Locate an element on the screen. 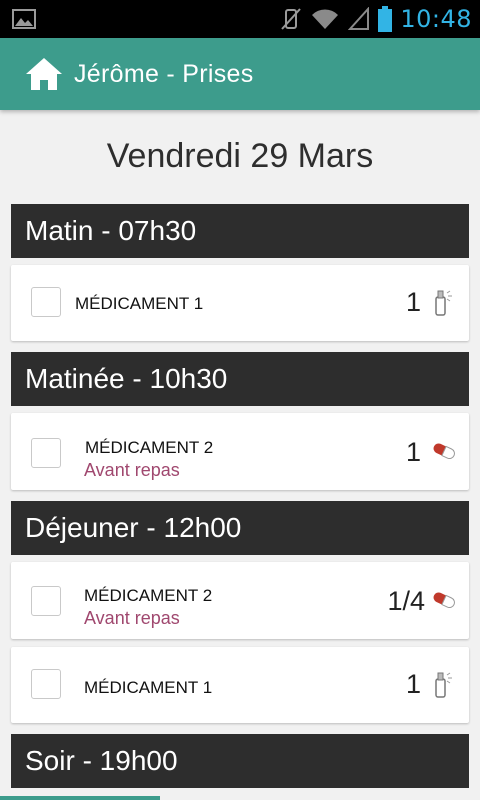 The height and width of the screenshot is (800, 480). page-title: Jérôme - Prises is located at coordinates (164, 73).